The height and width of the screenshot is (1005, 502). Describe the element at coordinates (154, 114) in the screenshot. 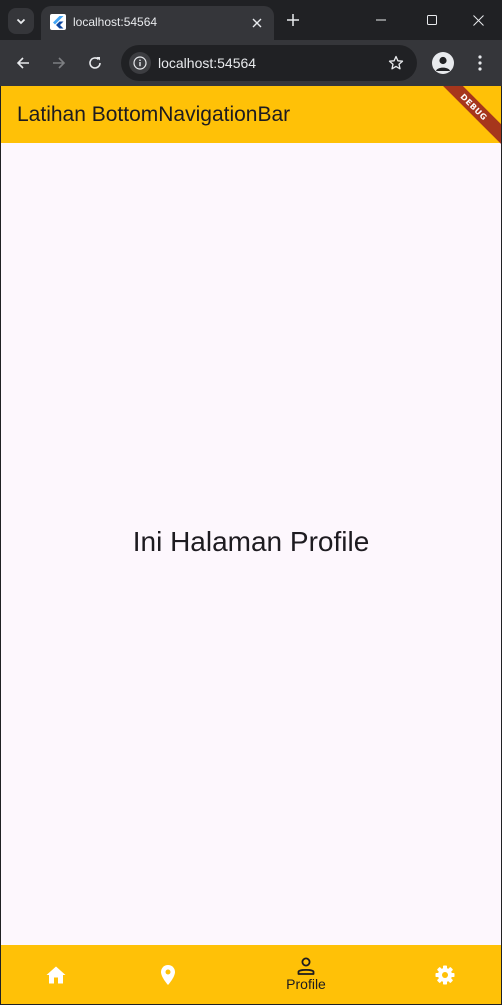

I see `page-title: Latihan BottomNavigationBar` at that location.